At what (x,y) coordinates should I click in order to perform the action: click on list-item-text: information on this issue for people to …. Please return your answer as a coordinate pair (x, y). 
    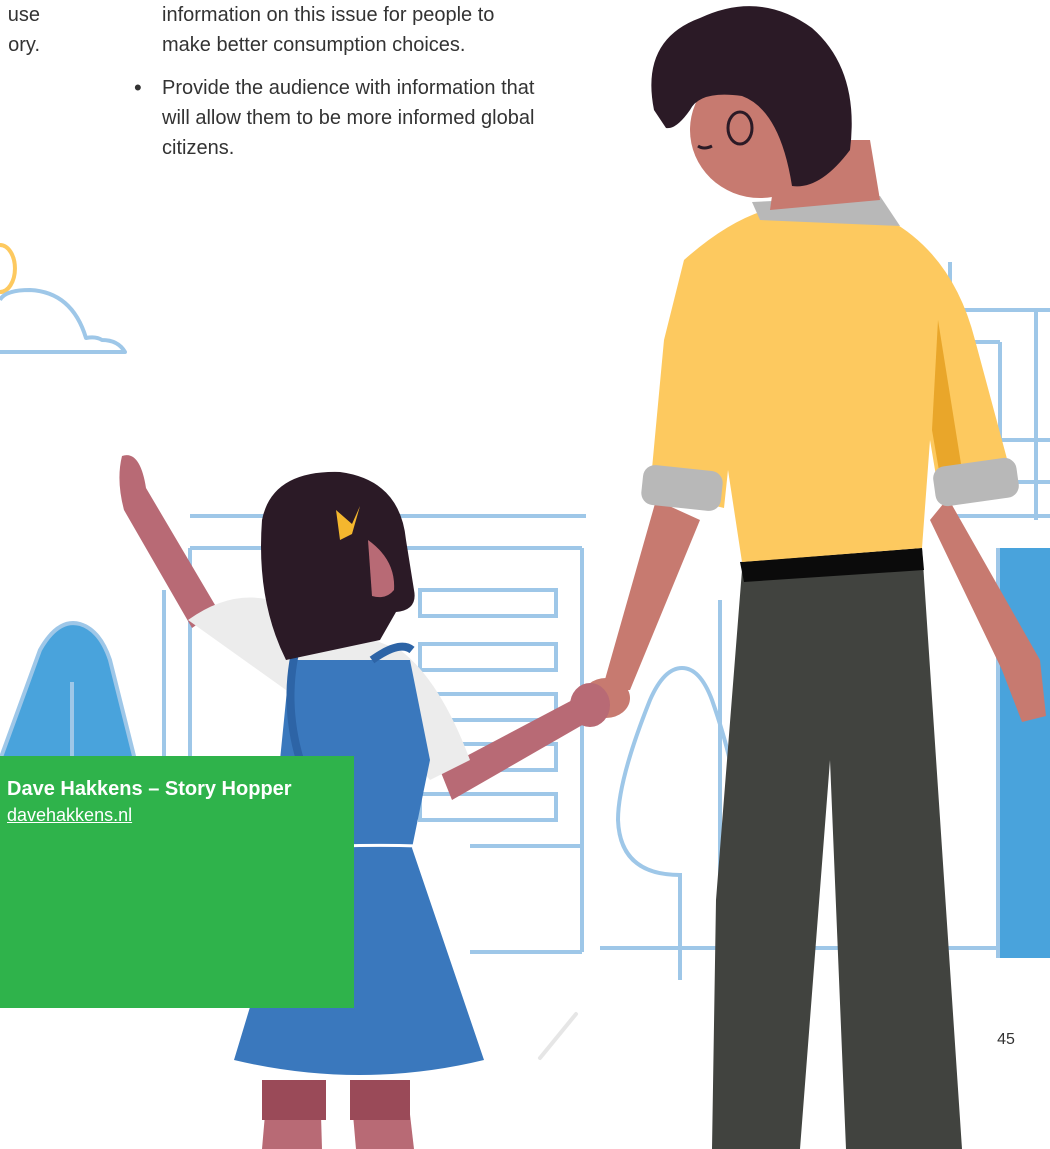
    Looking at the image, I should click on (328, 30).